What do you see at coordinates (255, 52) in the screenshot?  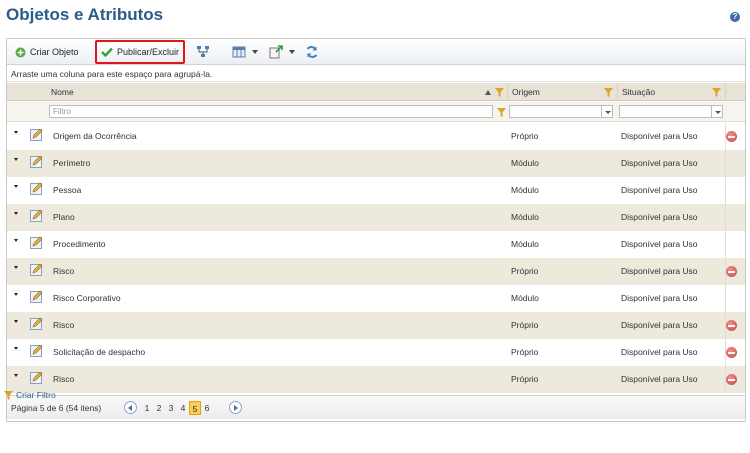 I see `column-chooser-dropdown` at bounding box center [255, 52].